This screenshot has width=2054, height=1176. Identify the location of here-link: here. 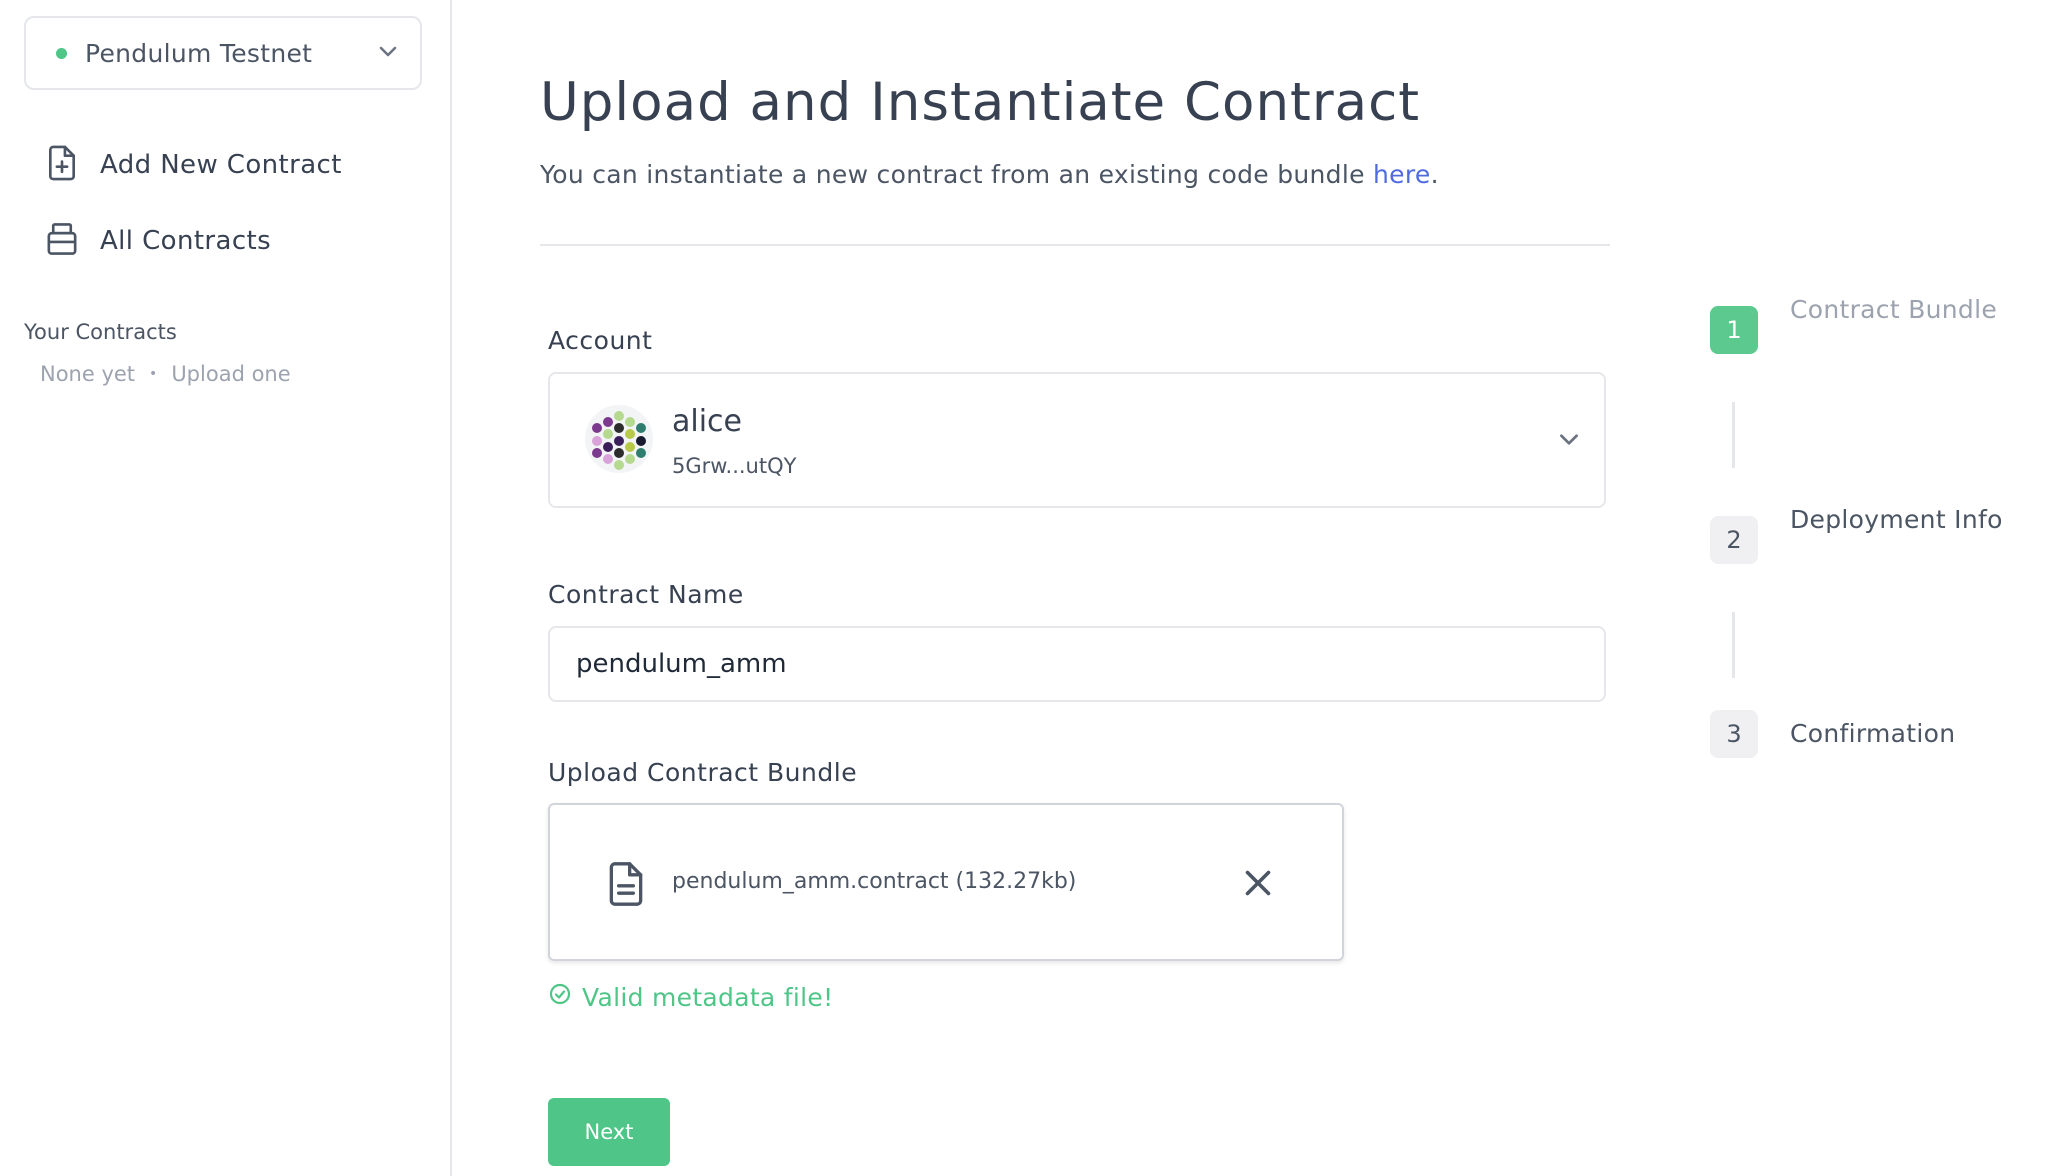
(1402, 174).